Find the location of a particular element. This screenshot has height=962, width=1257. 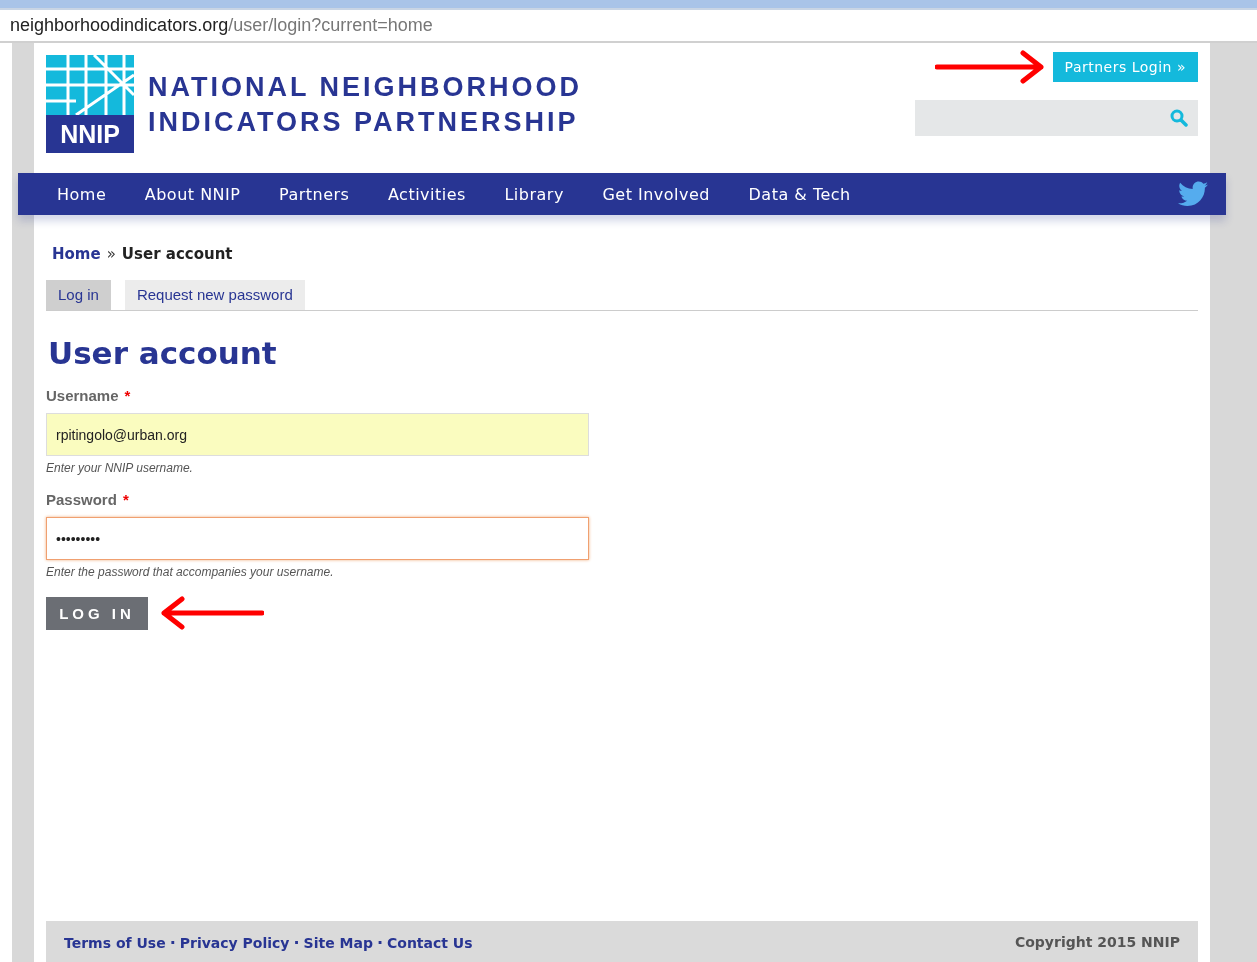

breadcrumb-link: Home is located at coordinates (76, 254).